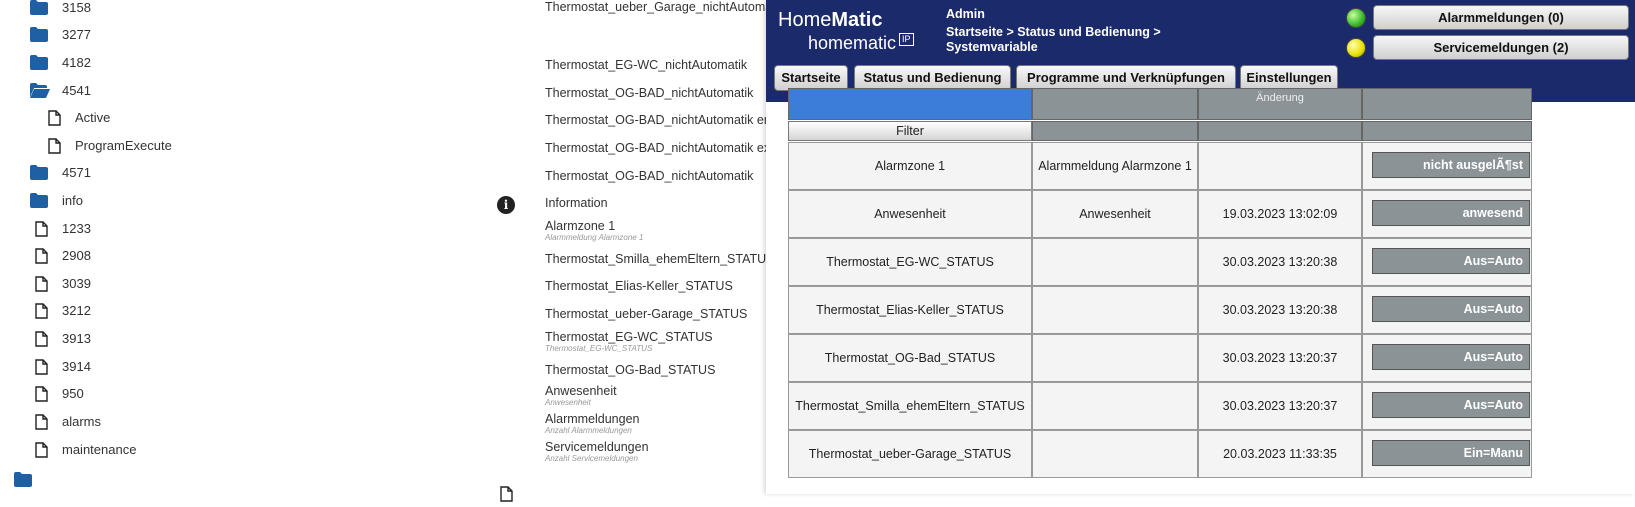 The height and width of the screenshot is (507, 1635). What do you see at coordinates (592, 419) in the screenshot?
I see `description-title: Alarmmeldungen` at bounding box center [592, 419].